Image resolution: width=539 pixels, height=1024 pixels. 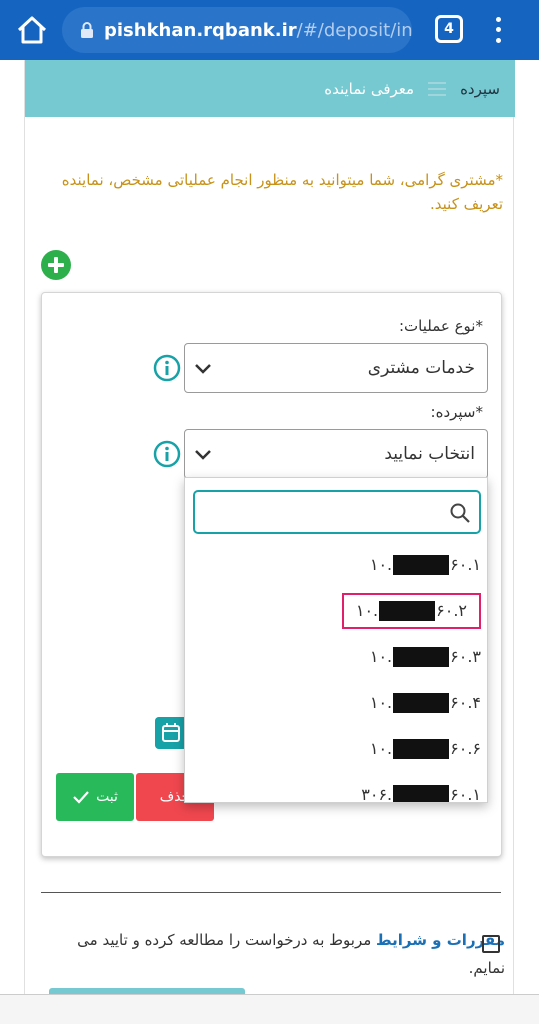 I want to click on account-number: ۳۰۶. ۶۰.۱, so click(x=421, y=793).